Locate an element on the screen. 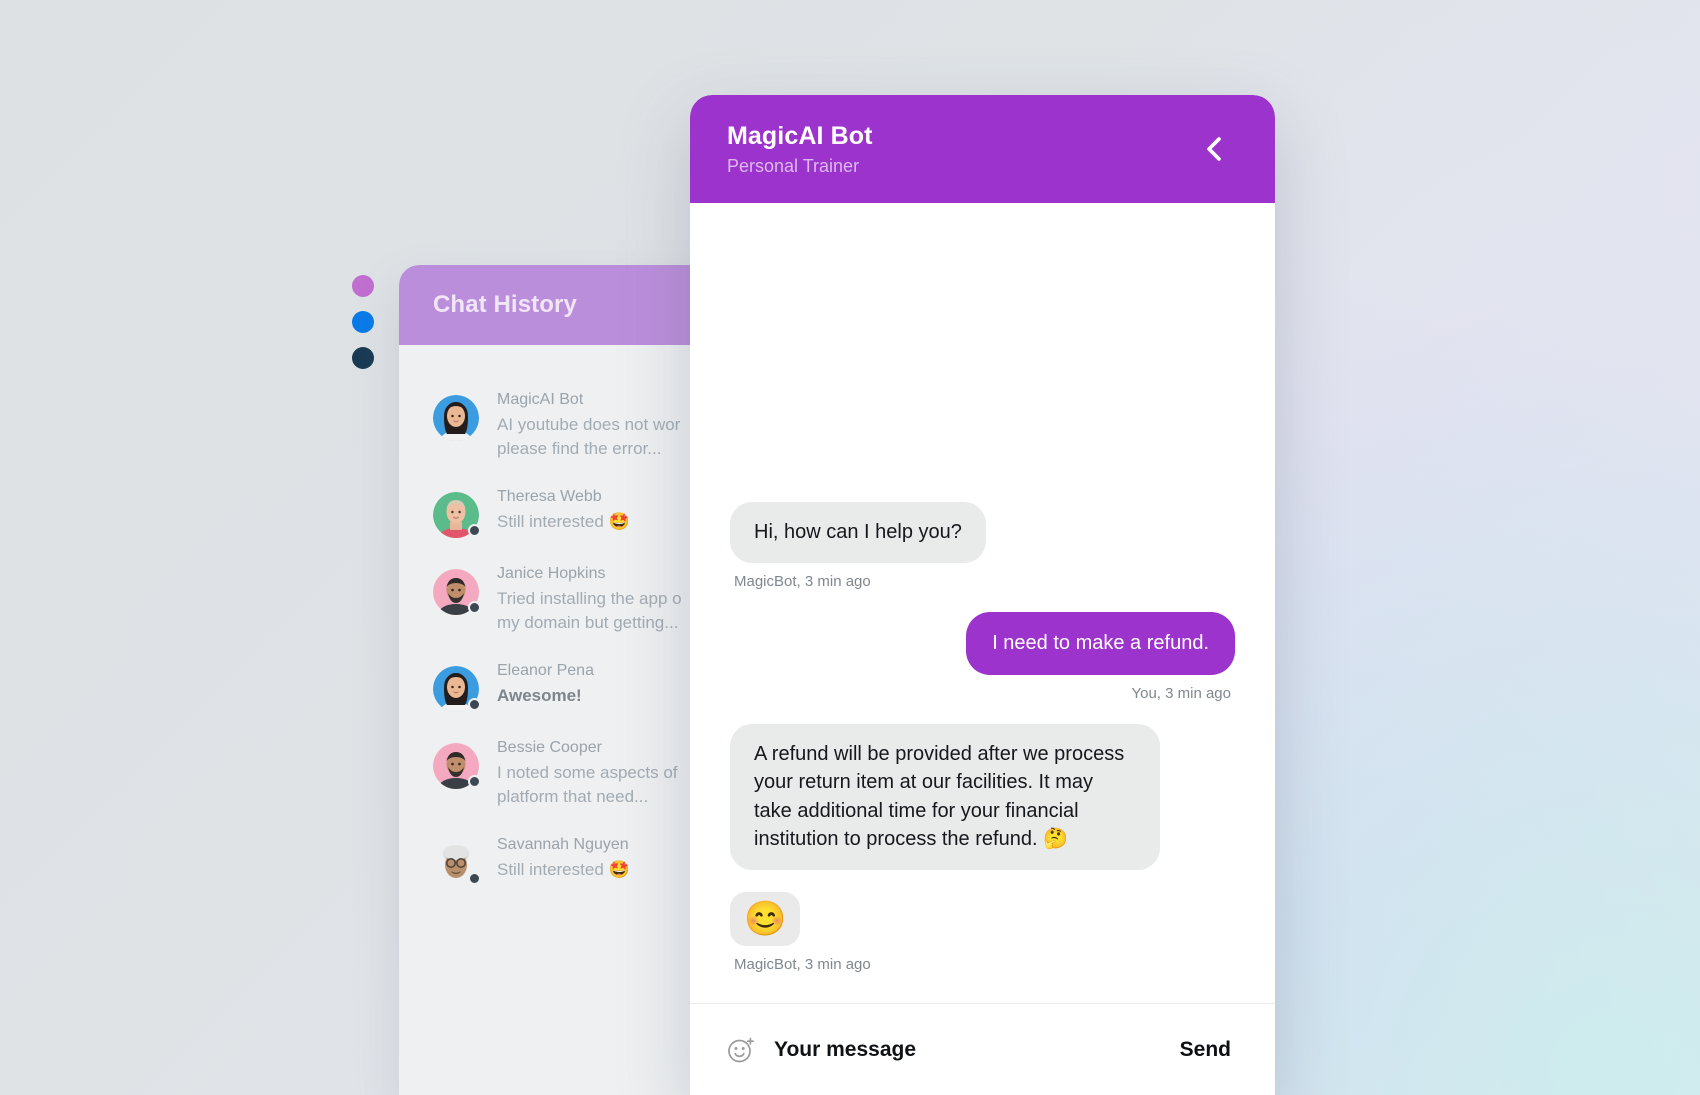 The height and width of the screenshot is (1095, 1700). chat-window-header: MagicAI Bot Personal Trainer is located at coordinates (982, 149).